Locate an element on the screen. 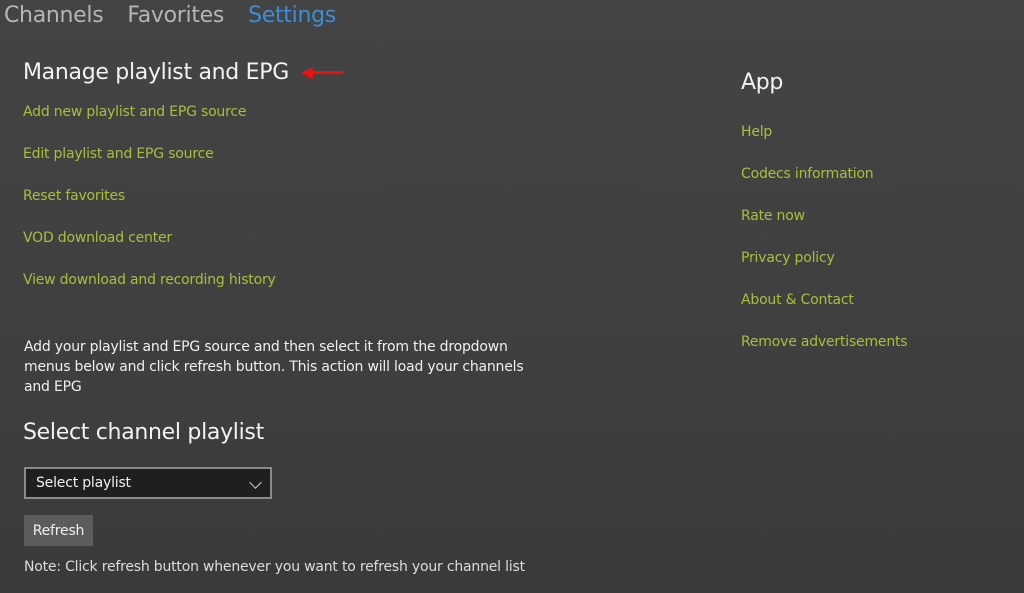  rate-now-link: Rate now is located at coordinates (824, 227).